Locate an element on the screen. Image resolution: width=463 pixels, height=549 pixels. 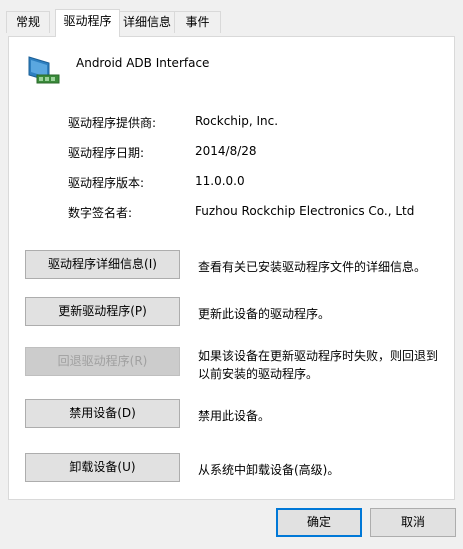
device-name: Android ADB Interface is located at coordinates (143, 63).